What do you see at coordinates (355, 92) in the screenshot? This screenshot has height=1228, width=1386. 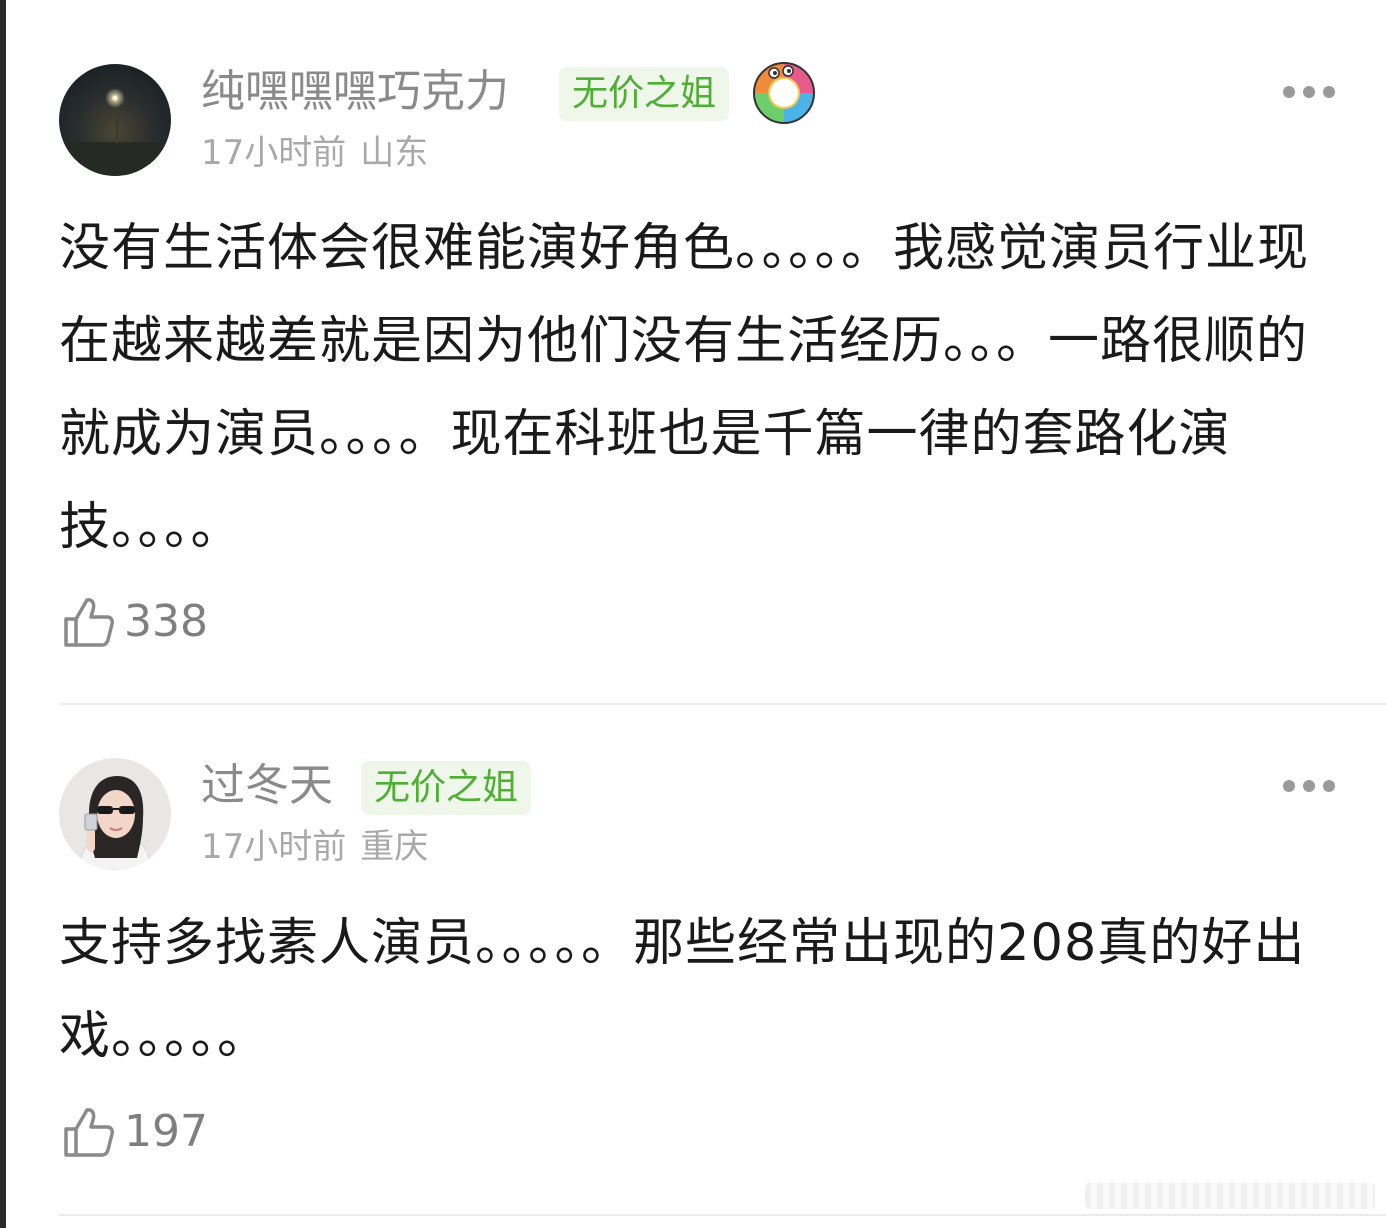 I see `username: 纯嘿嘿嘿巧克力` at bounding box center [355, 92].